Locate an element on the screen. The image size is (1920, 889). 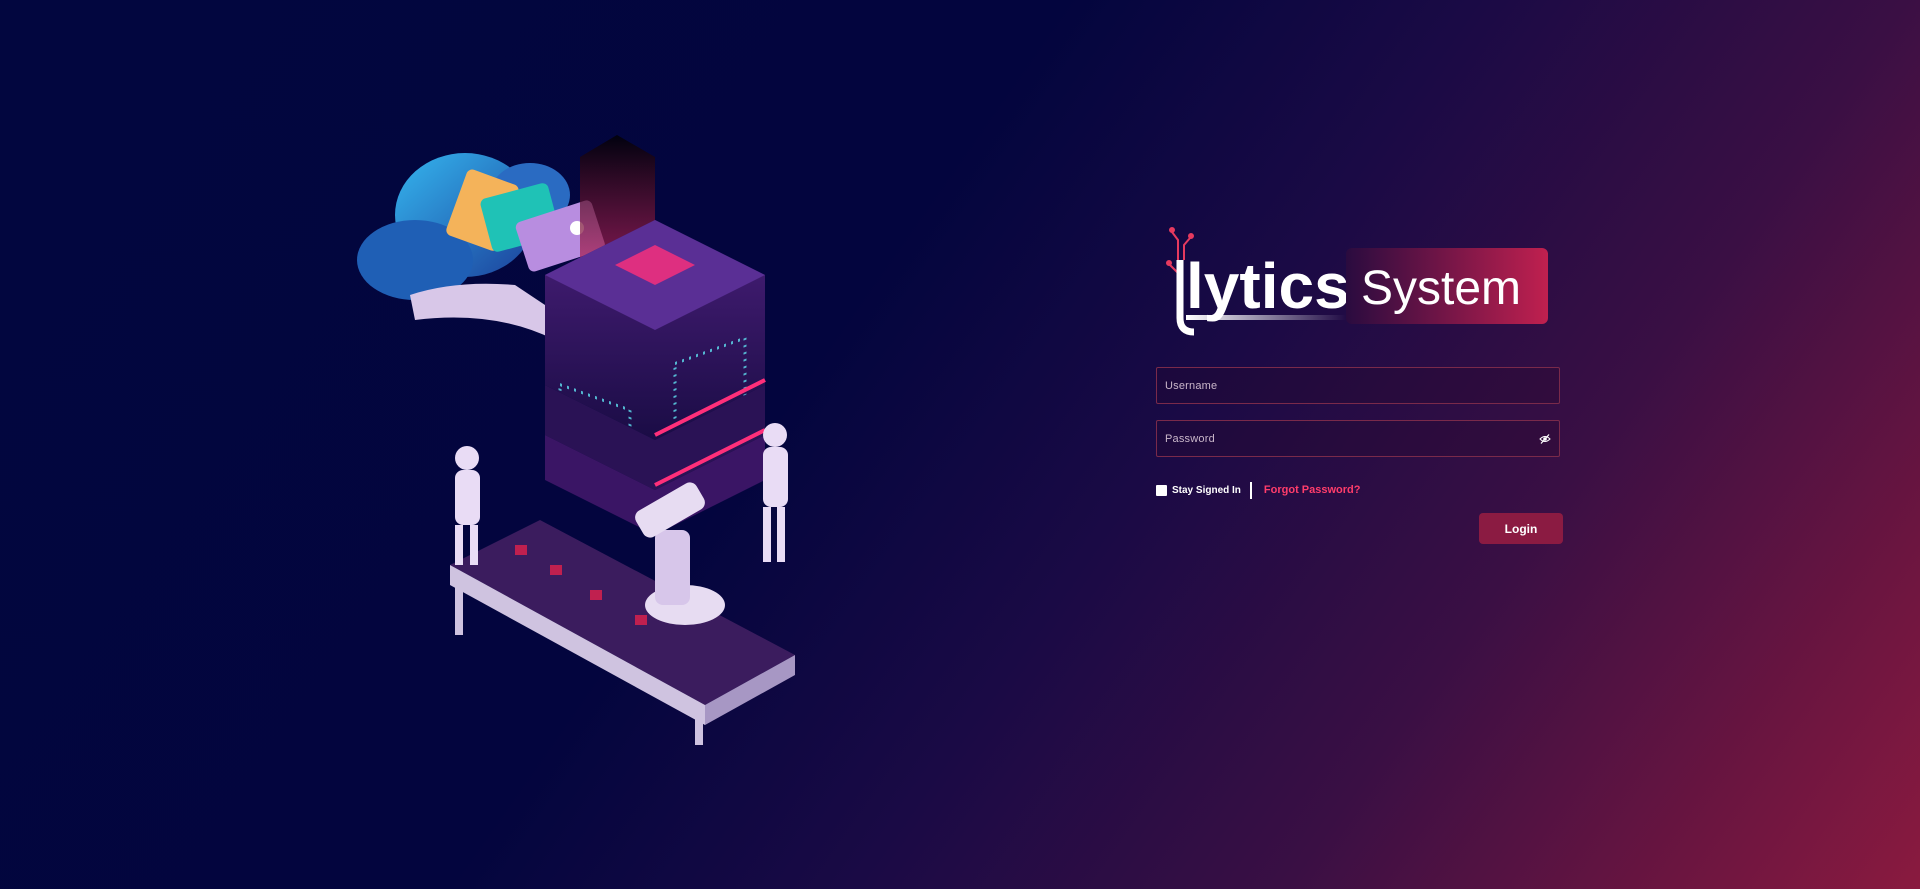
username-input is located at coordinates (1358, 385).